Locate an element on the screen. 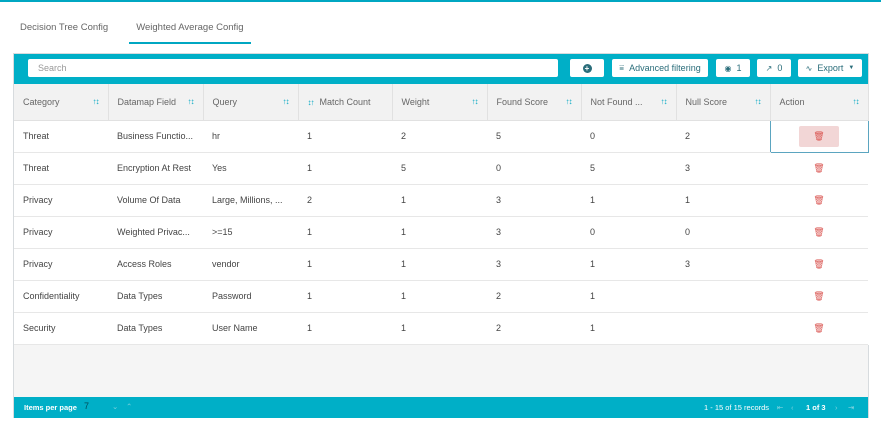 The image size is (881, 422). advanced-filtering-label: Advanced filtering is located at coordinates (665, 68).